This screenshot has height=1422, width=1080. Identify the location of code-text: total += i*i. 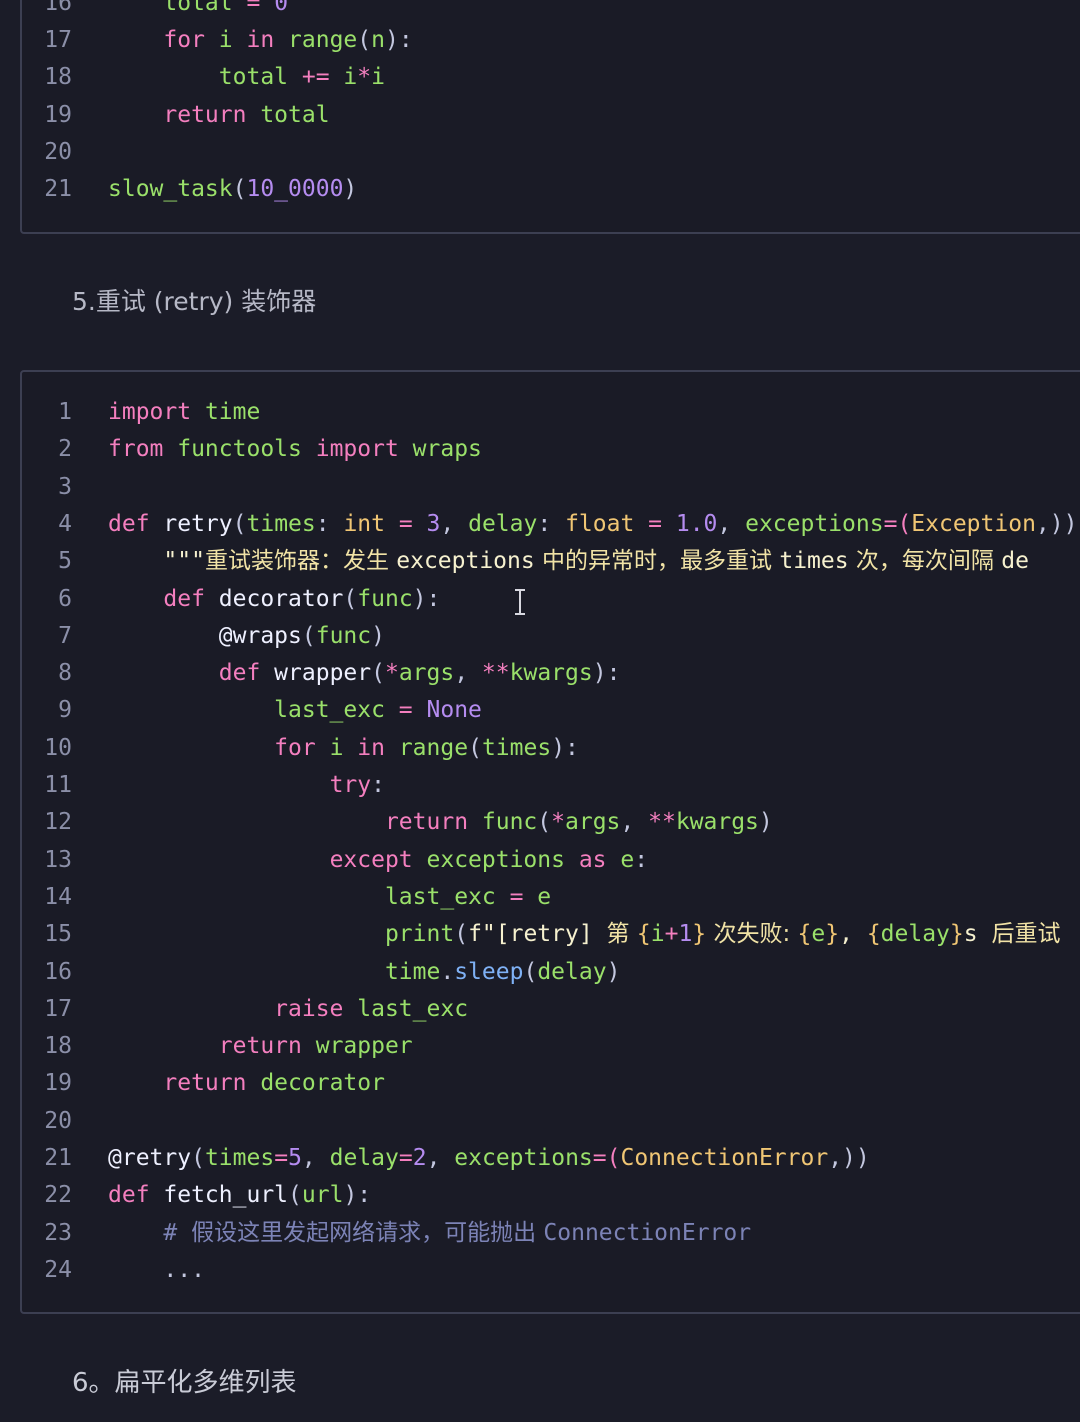
(246, 77).